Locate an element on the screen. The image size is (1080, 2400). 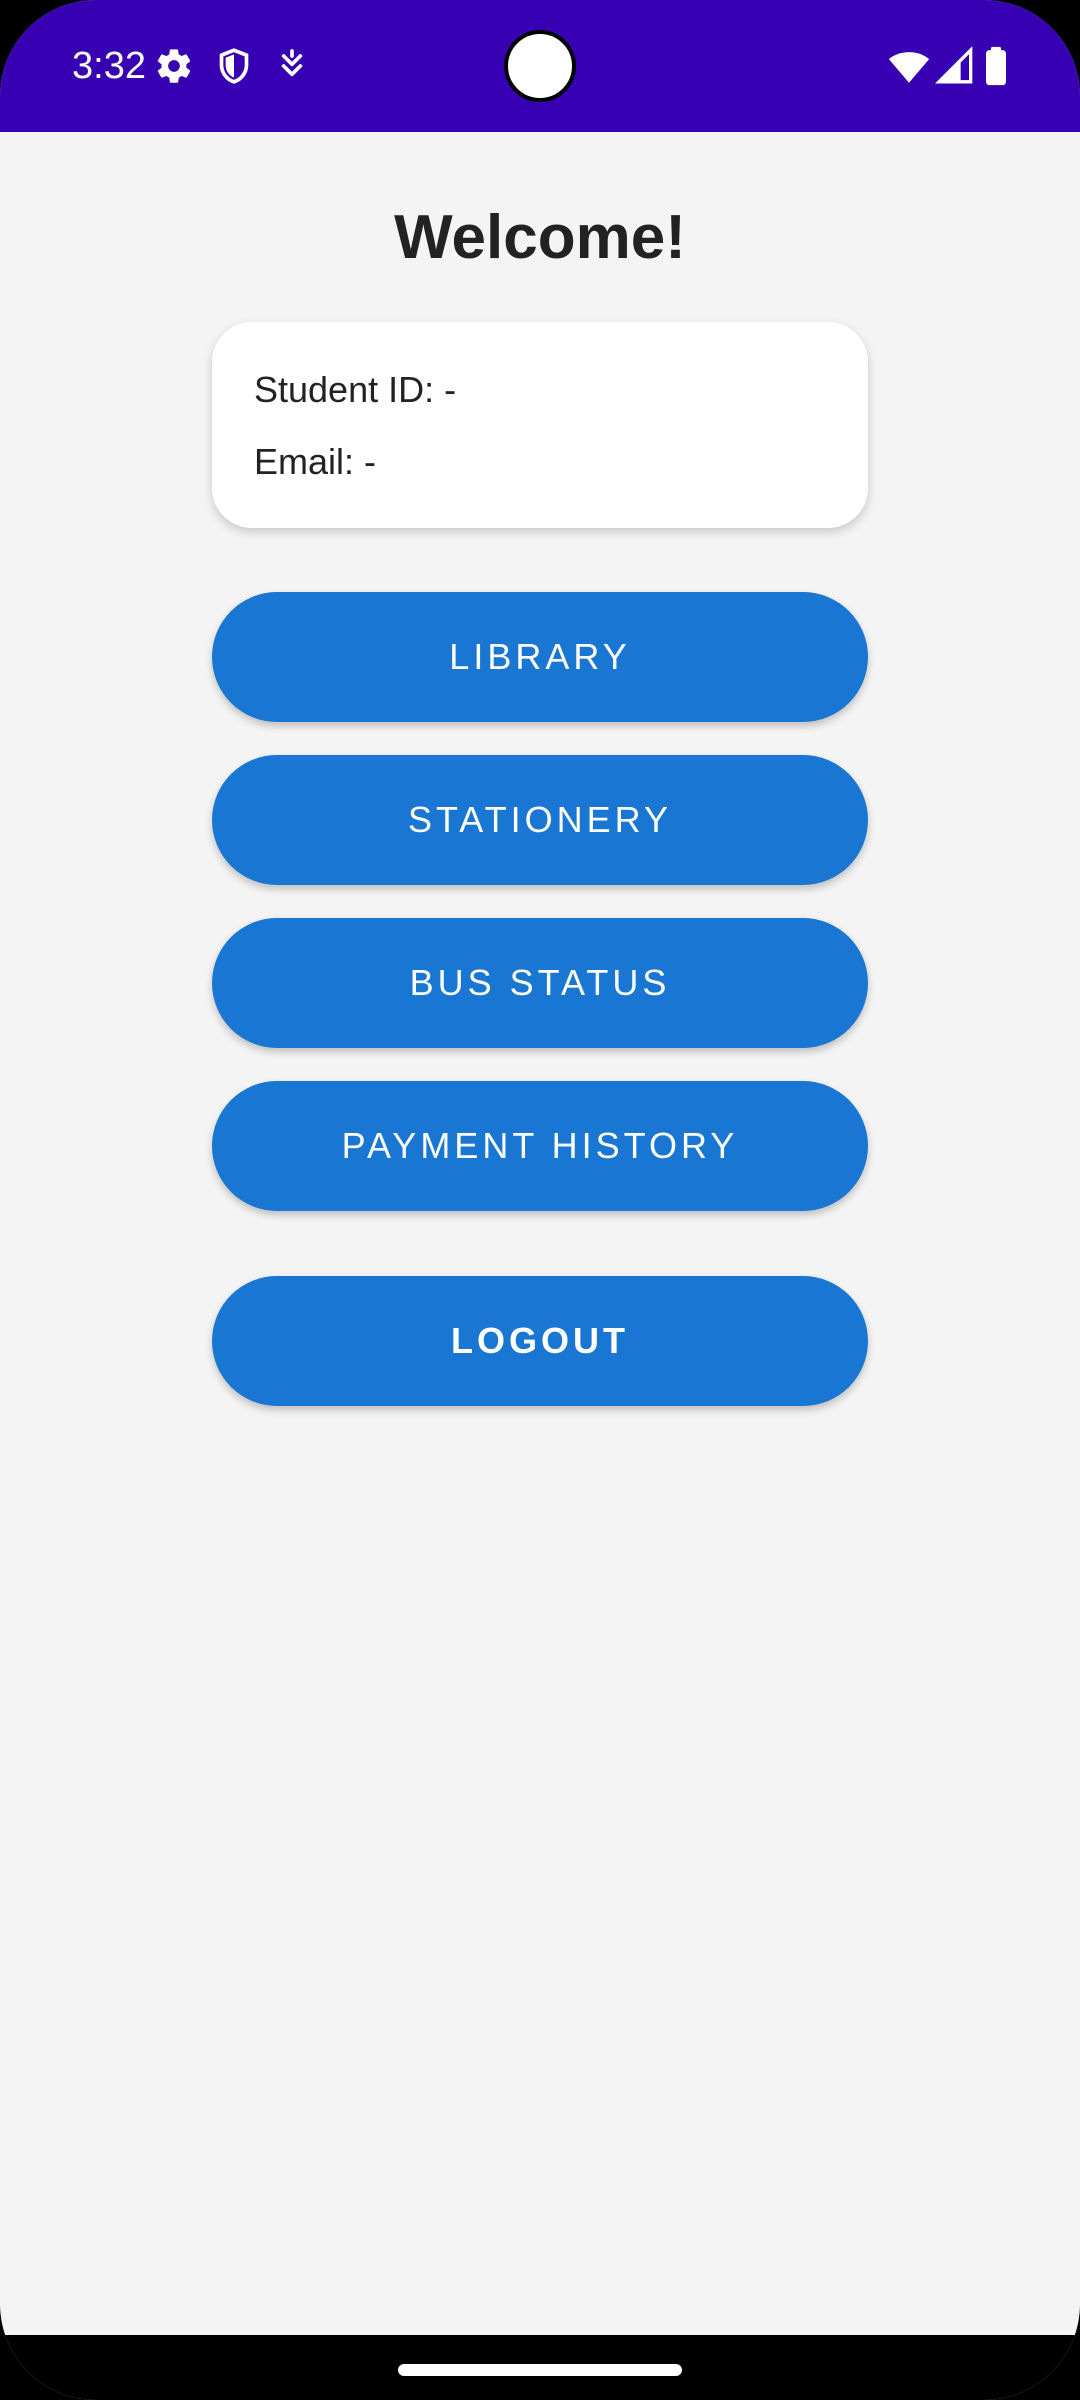
battery-icon is located at coordinates (996, 66).